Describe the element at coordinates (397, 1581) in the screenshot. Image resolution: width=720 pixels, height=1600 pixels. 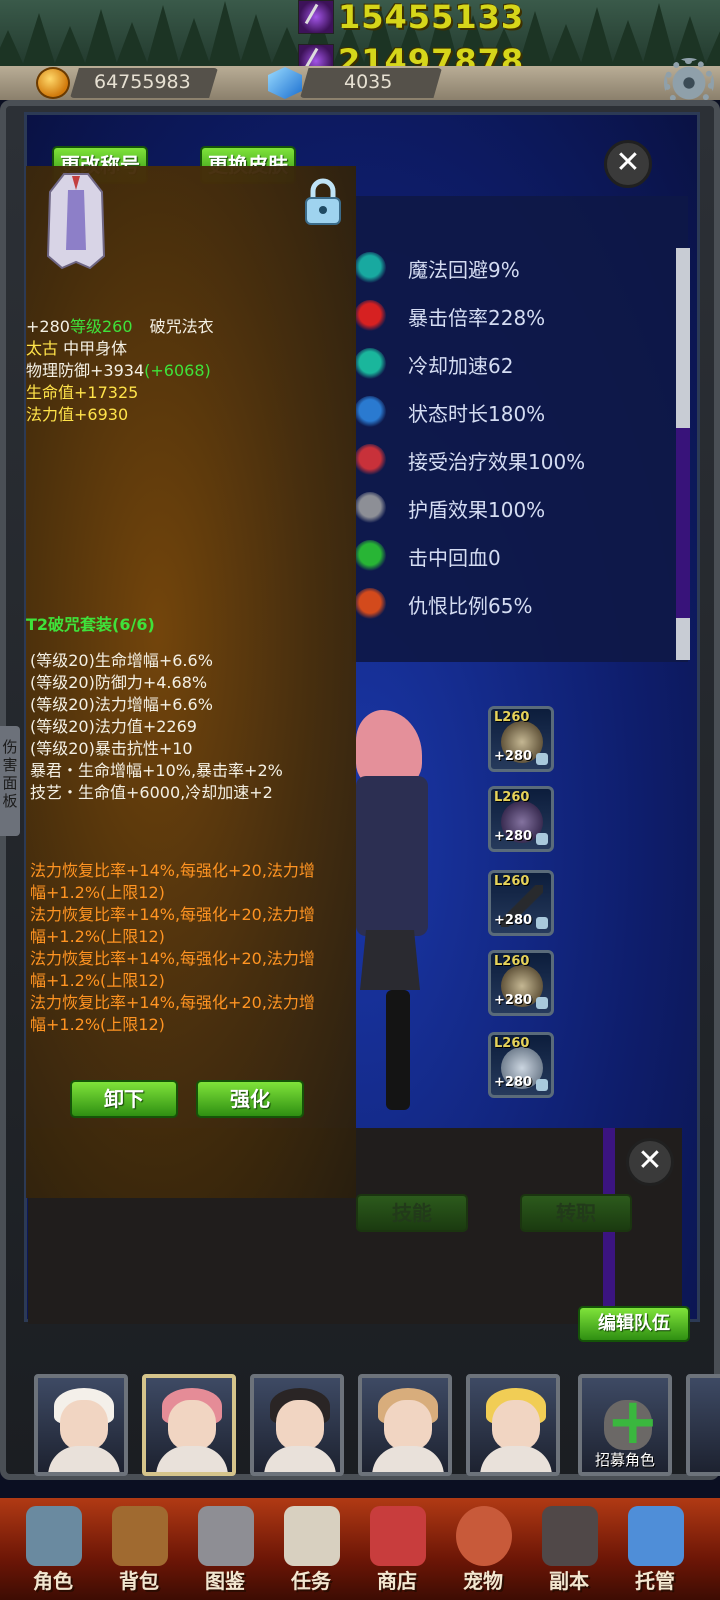
I see `nav-label: 商店` at that location.